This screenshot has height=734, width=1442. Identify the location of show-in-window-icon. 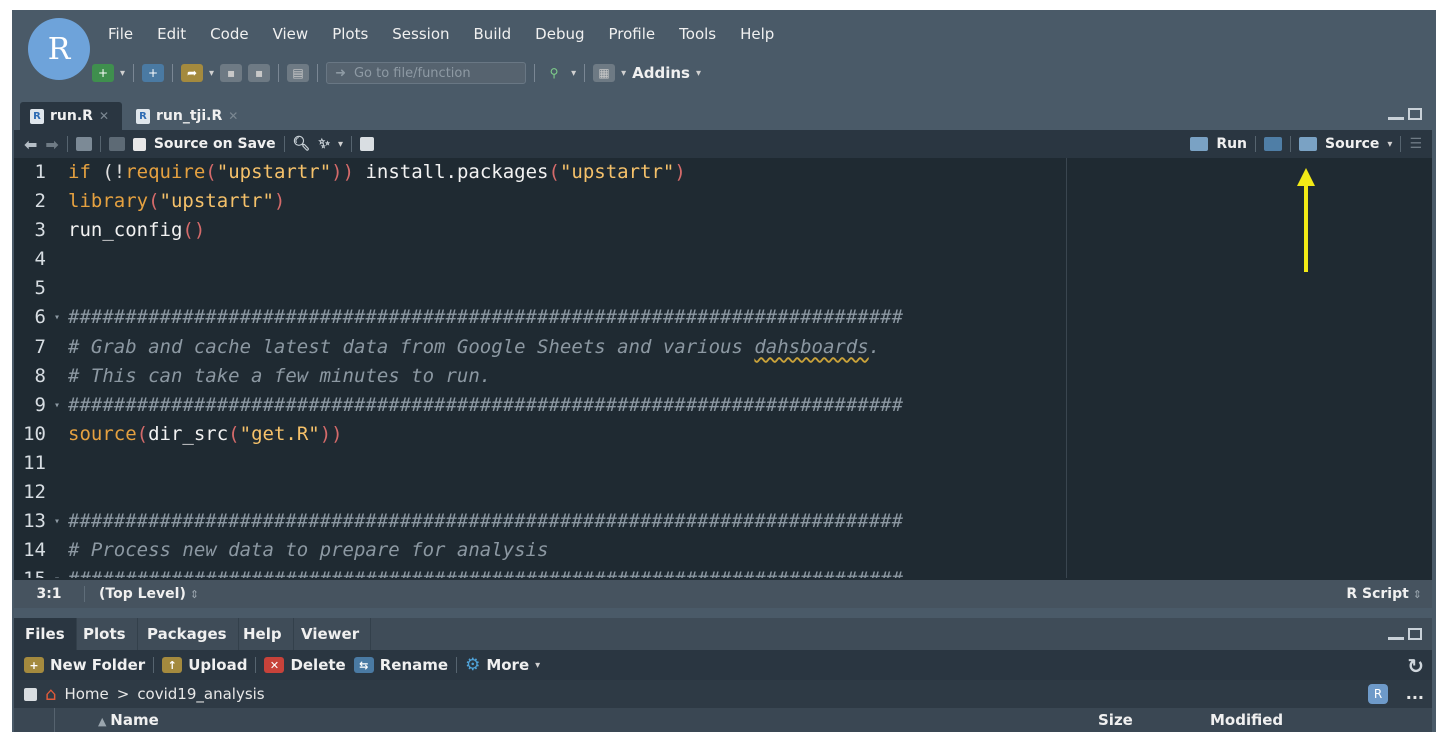
(83, 144).